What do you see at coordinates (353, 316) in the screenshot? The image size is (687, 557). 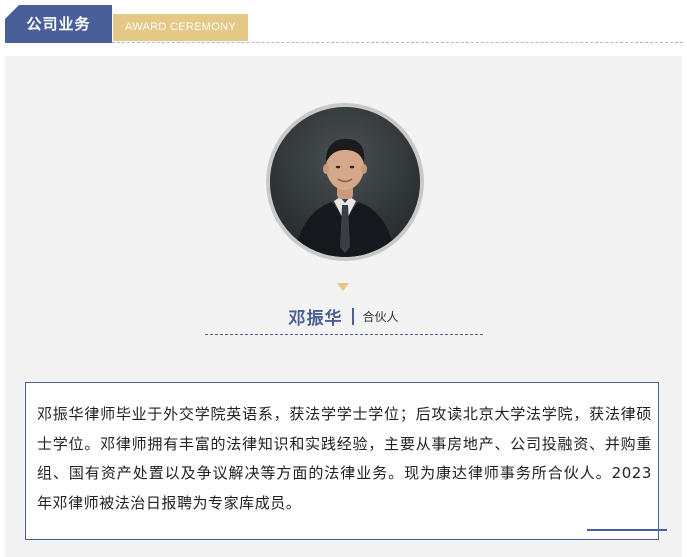 I see `name-separator` at bounding box center [353, 316].